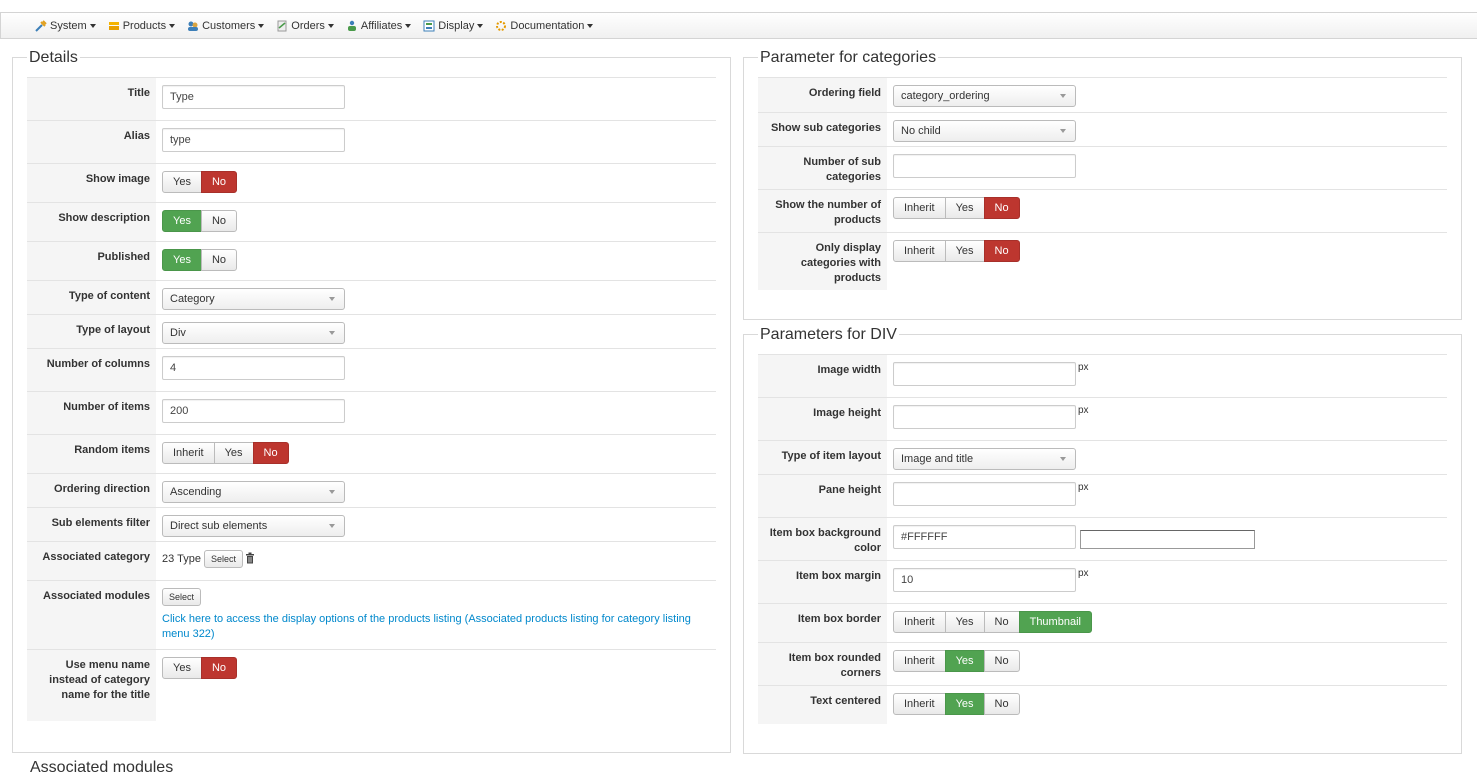  What do you see at coordinates (253, 368) in the screenshot?
I see `number-of-columns-field: 4` at bounding box center [253, 368].